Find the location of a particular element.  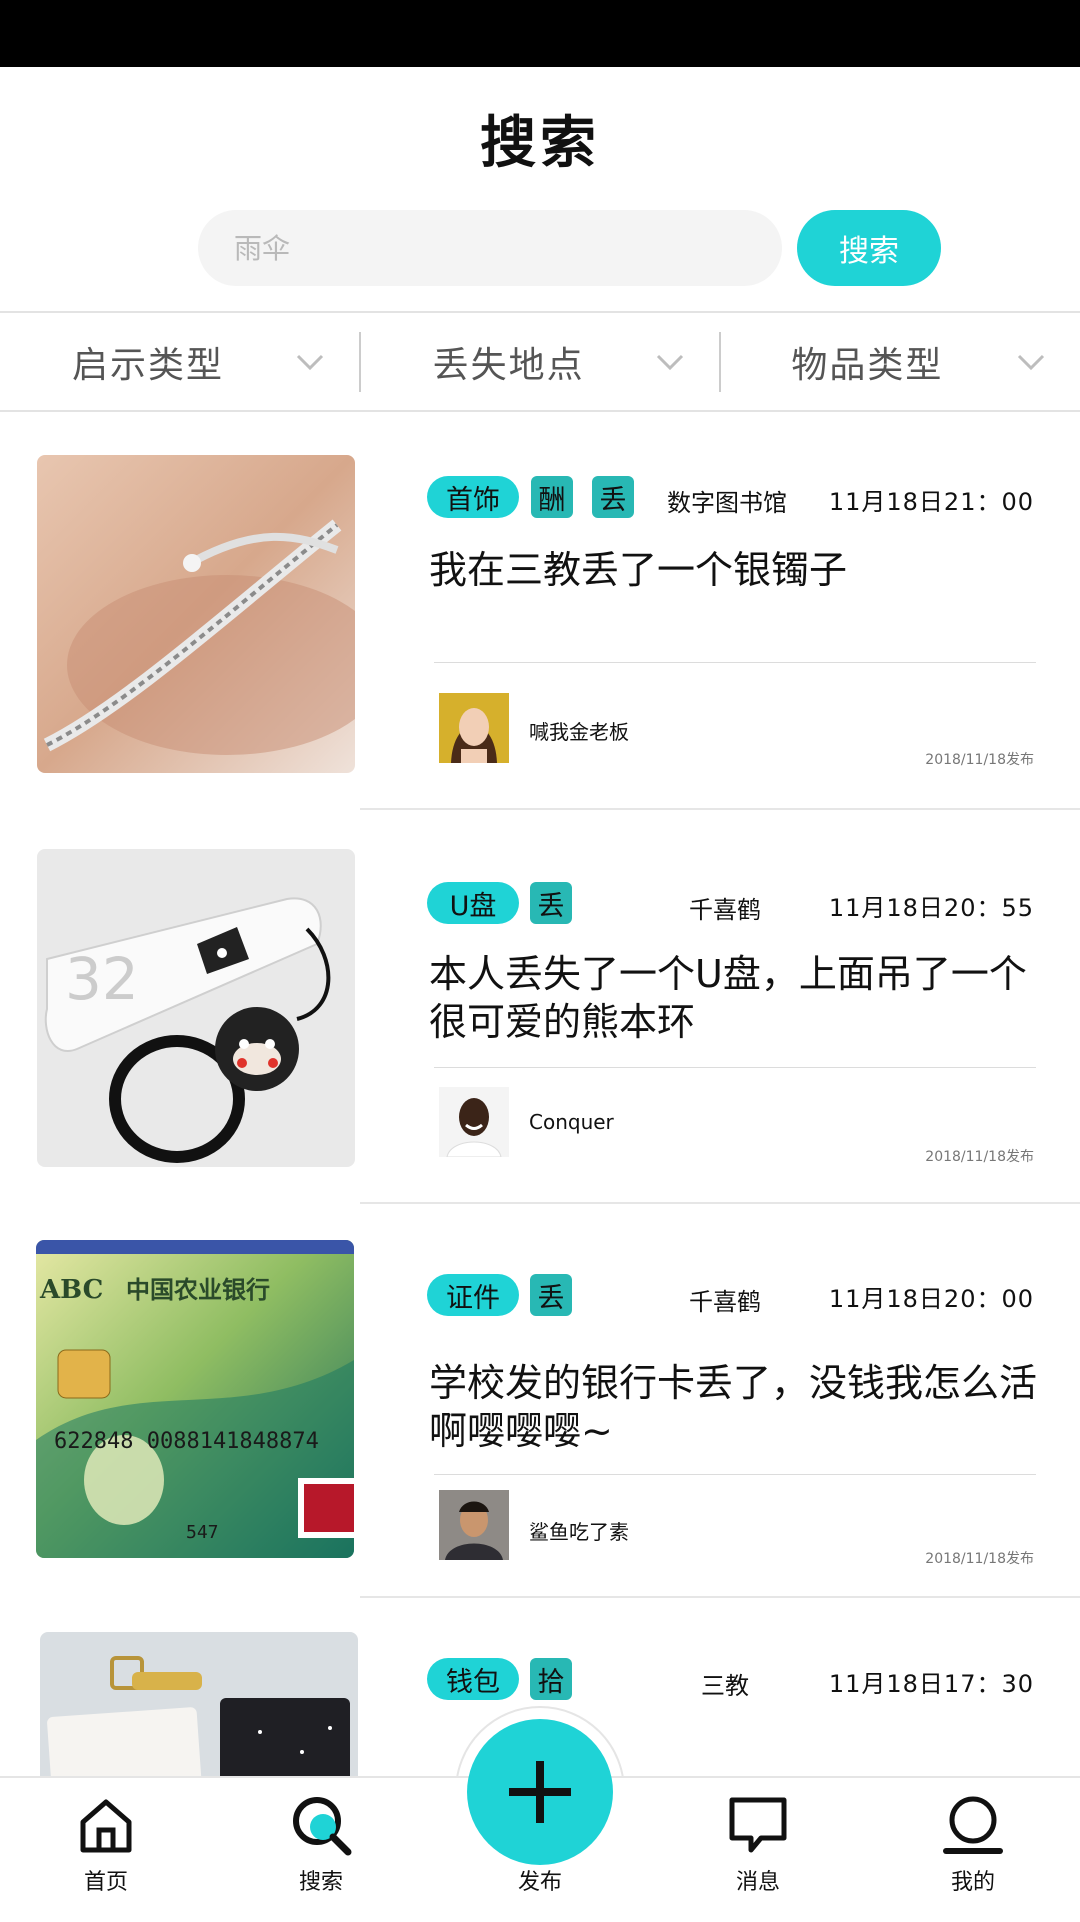

username: 喊我金老板 is located at coordinates (579, 732).